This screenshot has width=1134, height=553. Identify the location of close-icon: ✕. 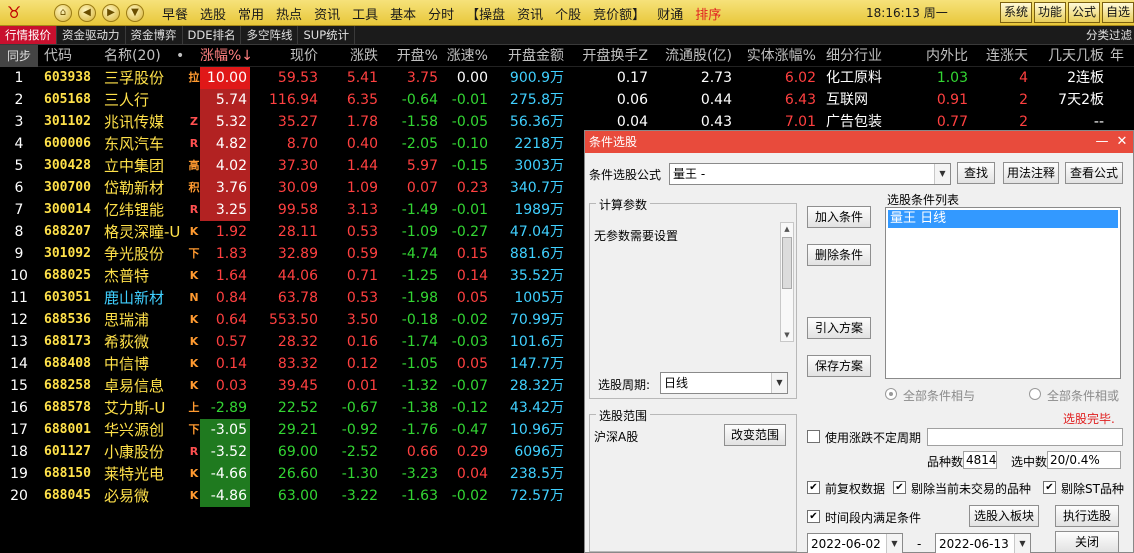
(1122, 142).